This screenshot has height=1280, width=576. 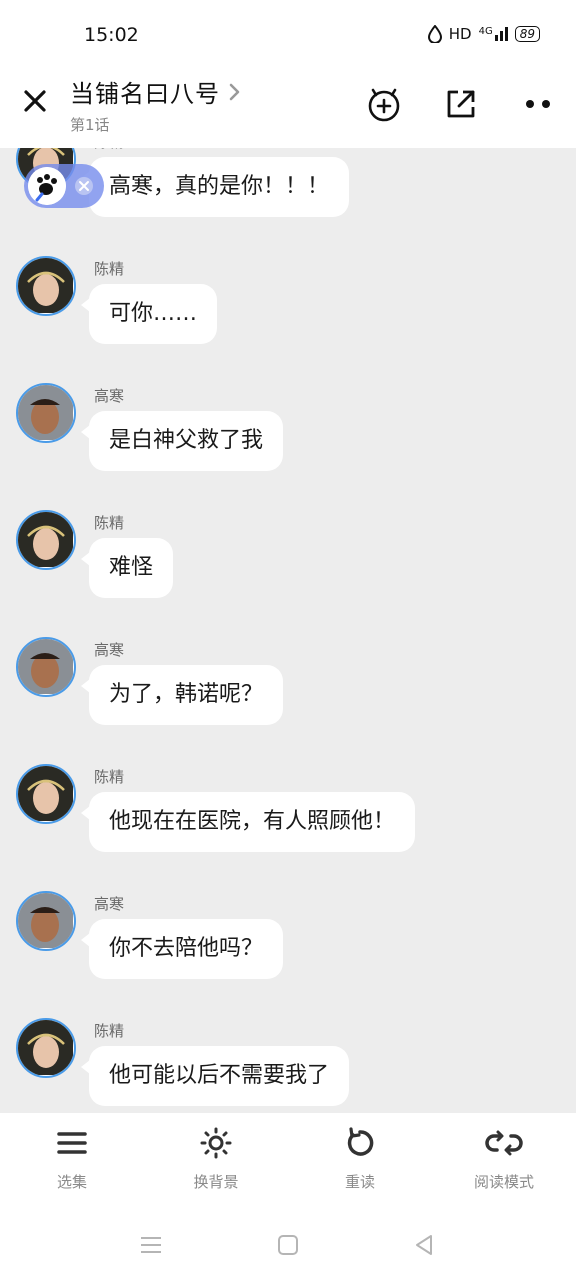 I want to click on bottom-toolbar: 选集 换背景 重读 阅读模式, so click(x=288, y=1161).